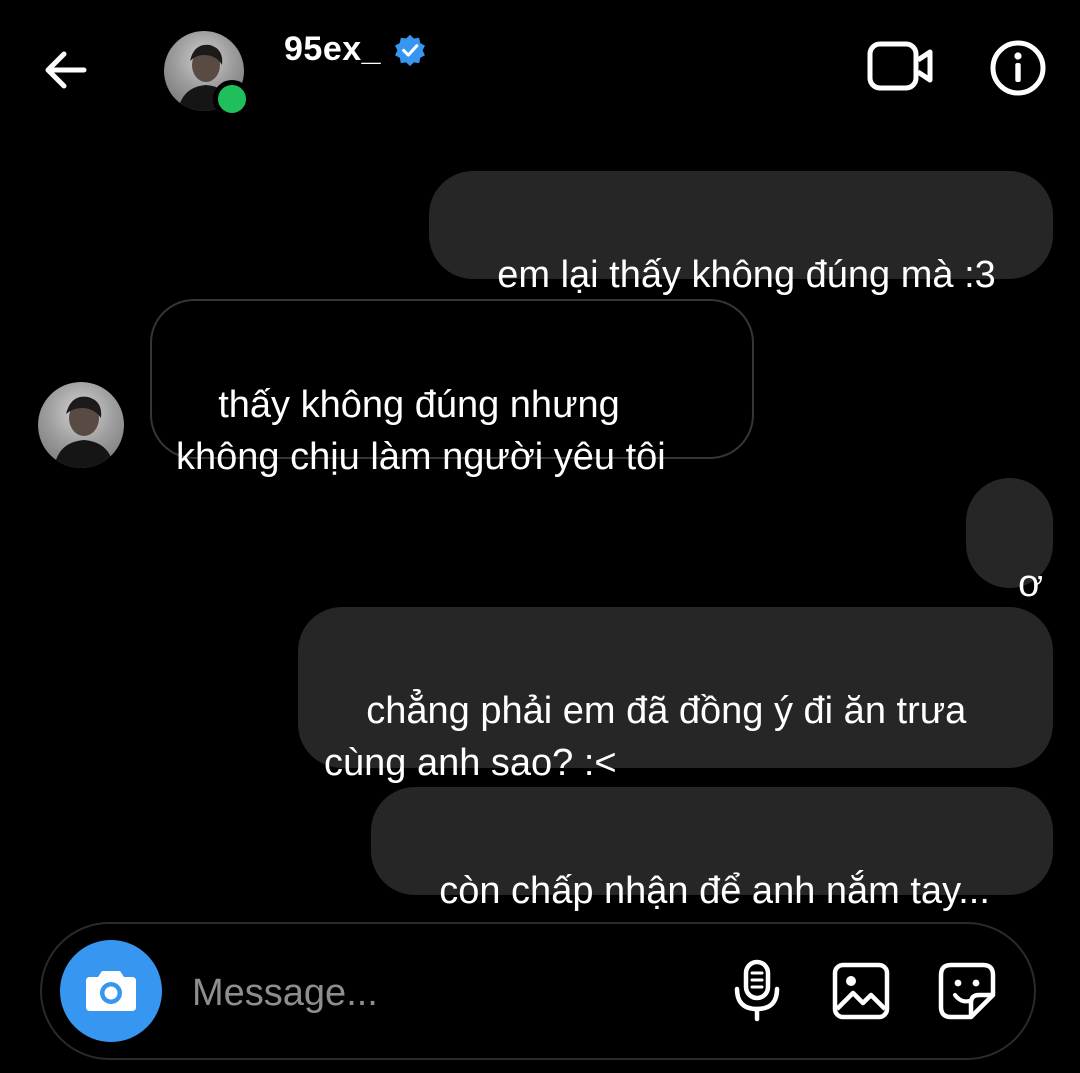 This screenshot has height=1073, width=1080. I want to click on sticker-icon, so click(967, 991).